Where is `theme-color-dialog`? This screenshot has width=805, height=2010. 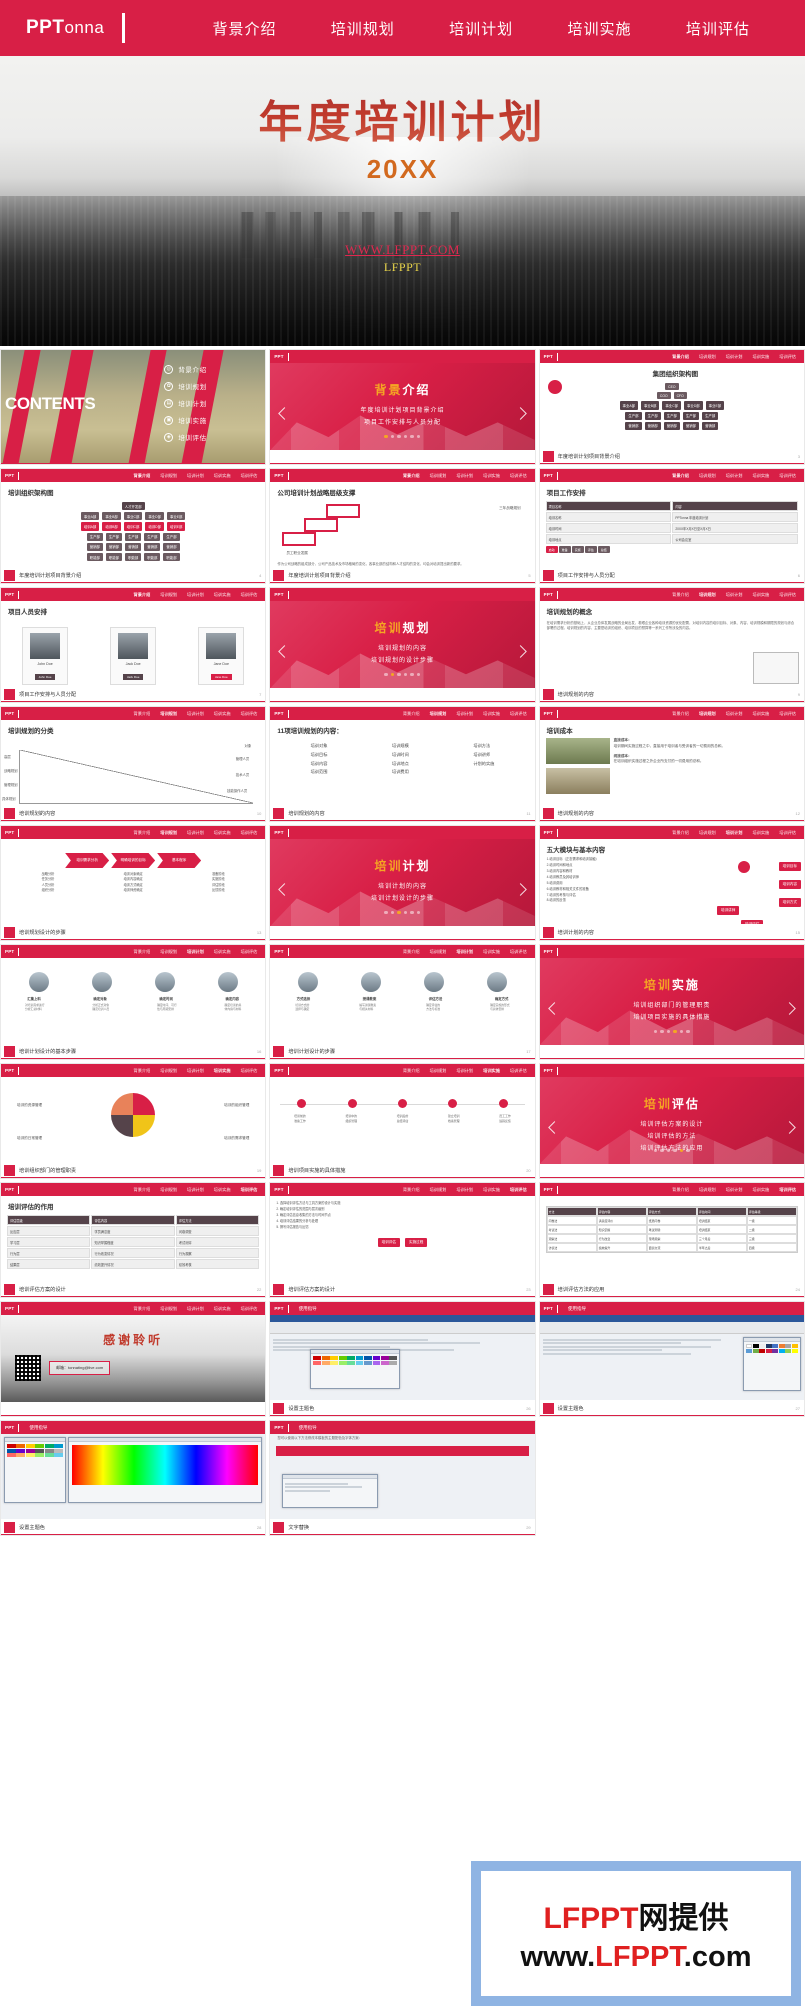 theme-color-dialog is located at coordinates (772, 1364).